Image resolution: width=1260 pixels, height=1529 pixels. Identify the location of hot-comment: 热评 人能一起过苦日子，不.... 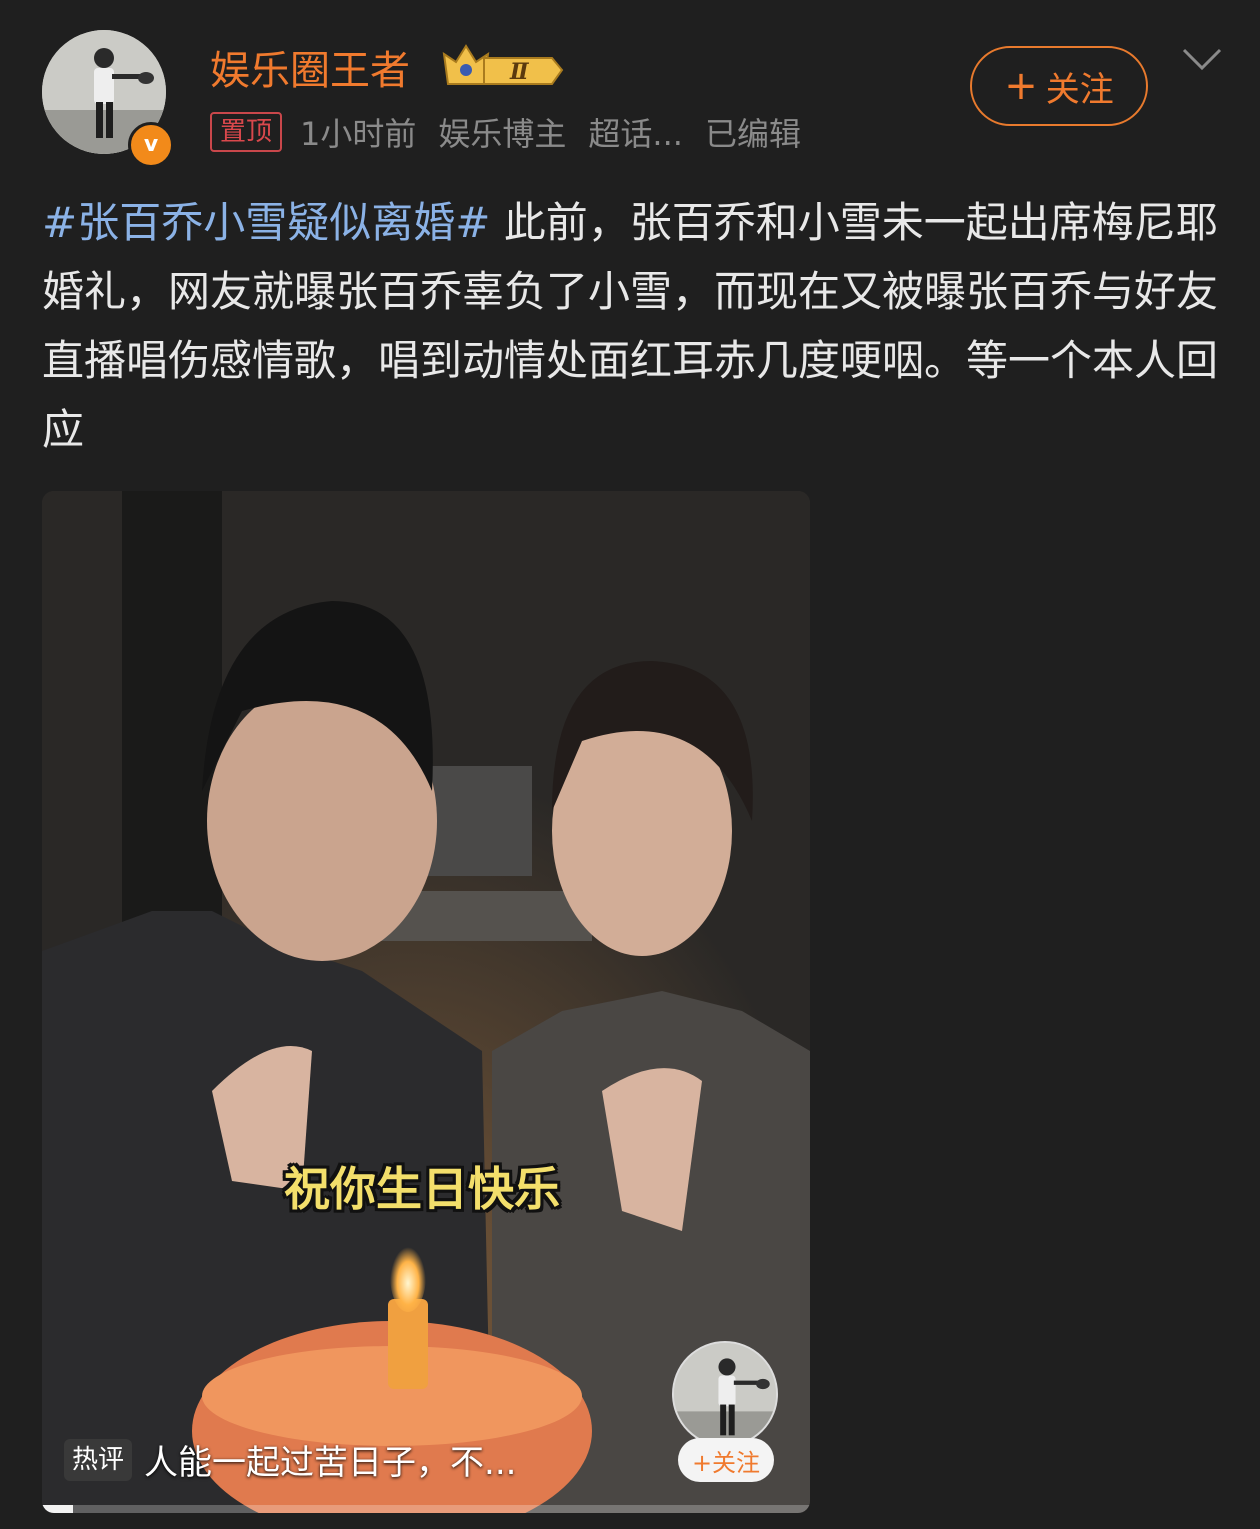
(290, 1459).